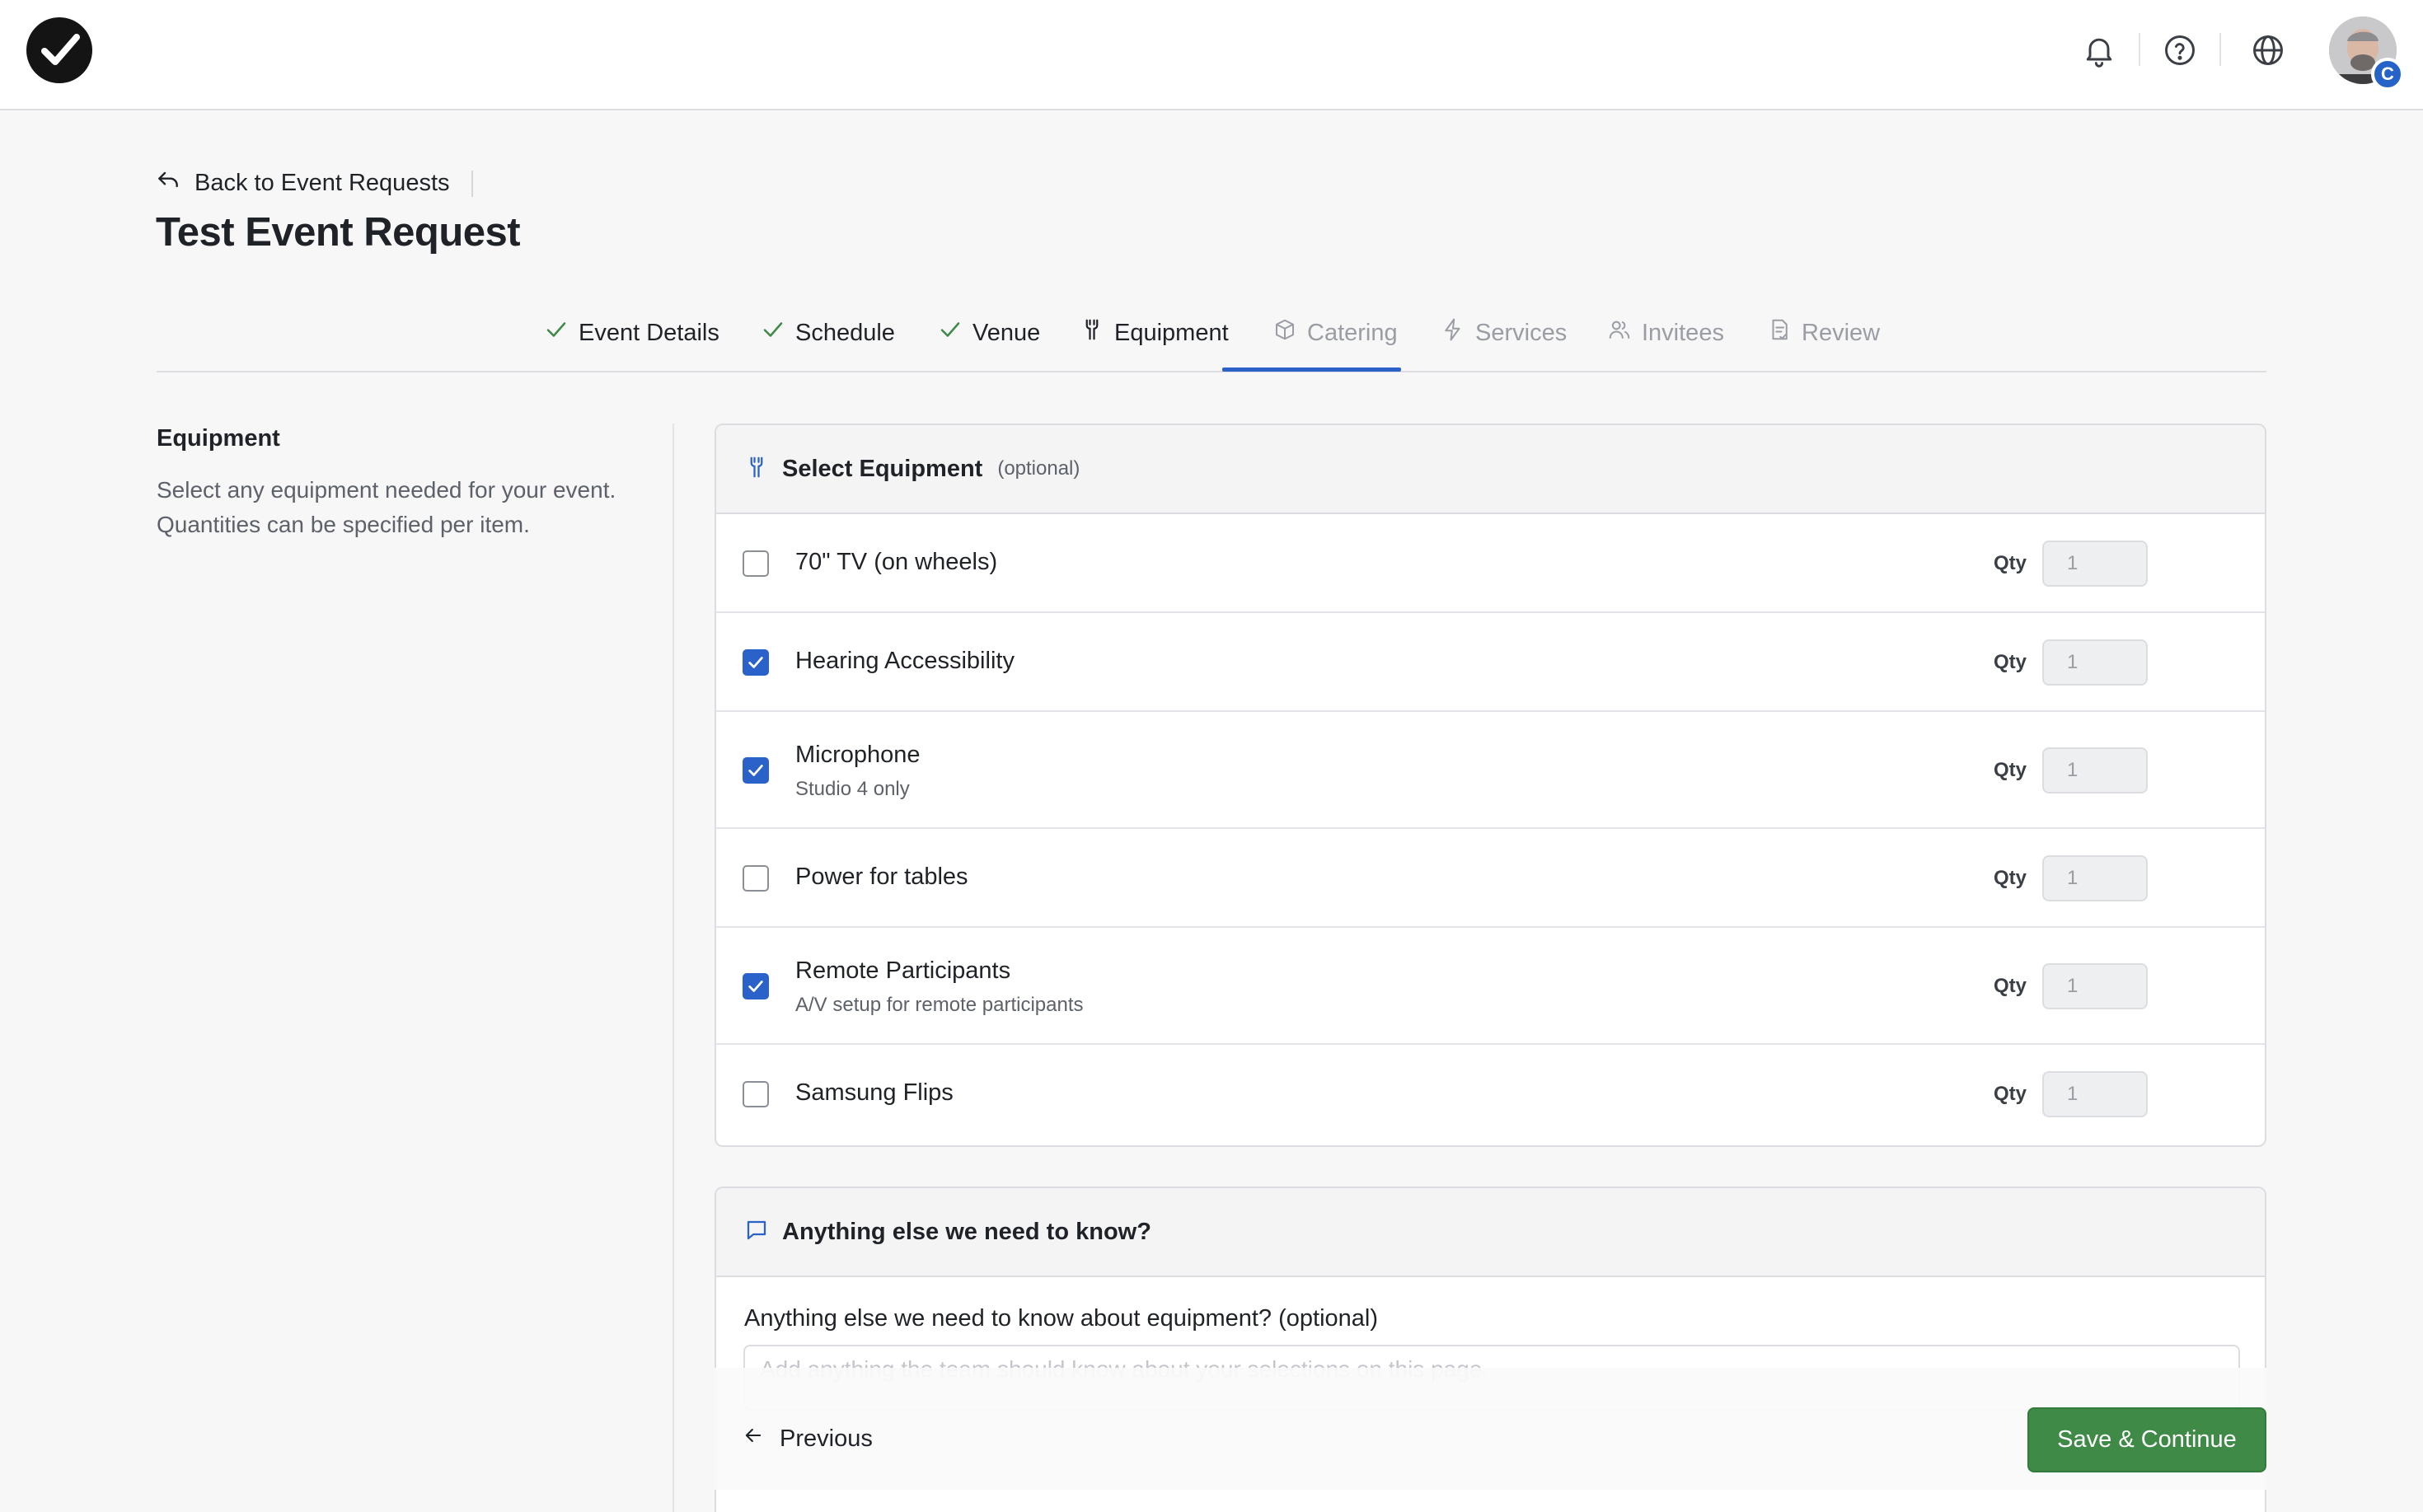  I want to click on column-divider, so click(674, 968).